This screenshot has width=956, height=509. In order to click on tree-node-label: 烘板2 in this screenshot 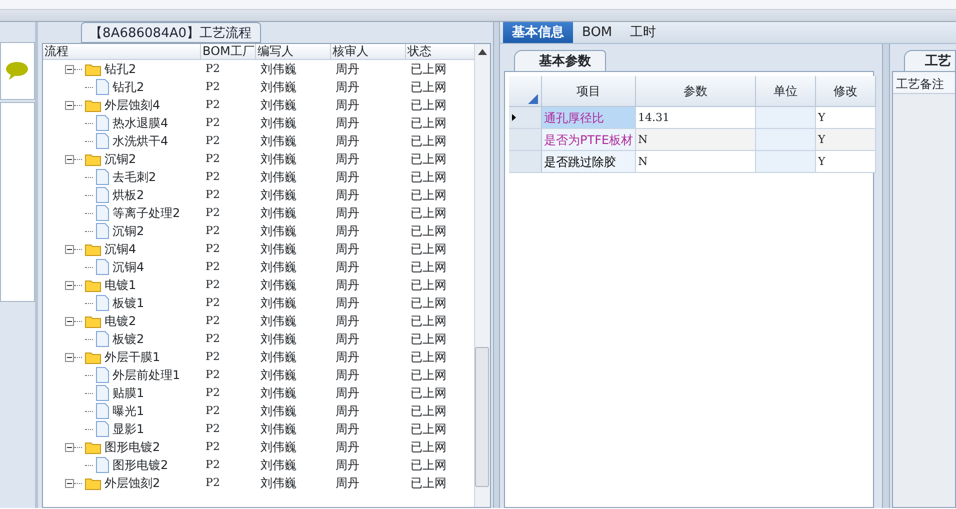, I will do `click(126, 195)`.